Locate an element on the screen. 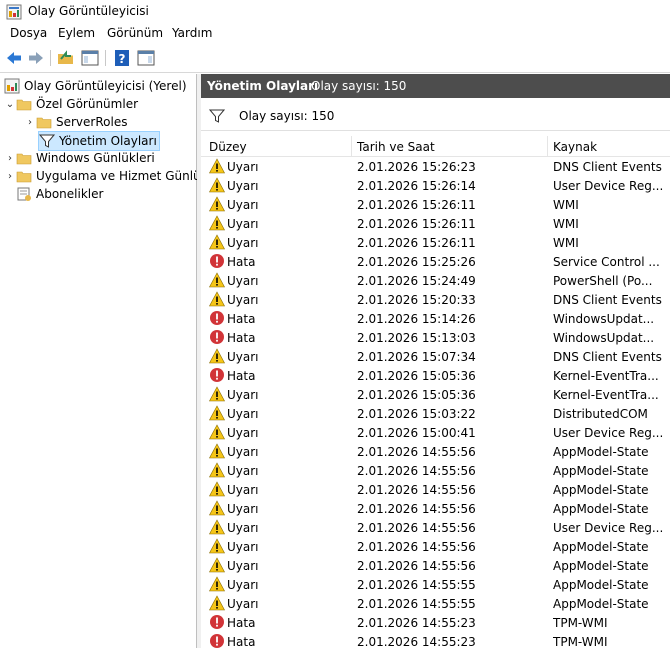  event-datetime: 2.01.2026 14:55:23 is located at coordinates (416, 623).